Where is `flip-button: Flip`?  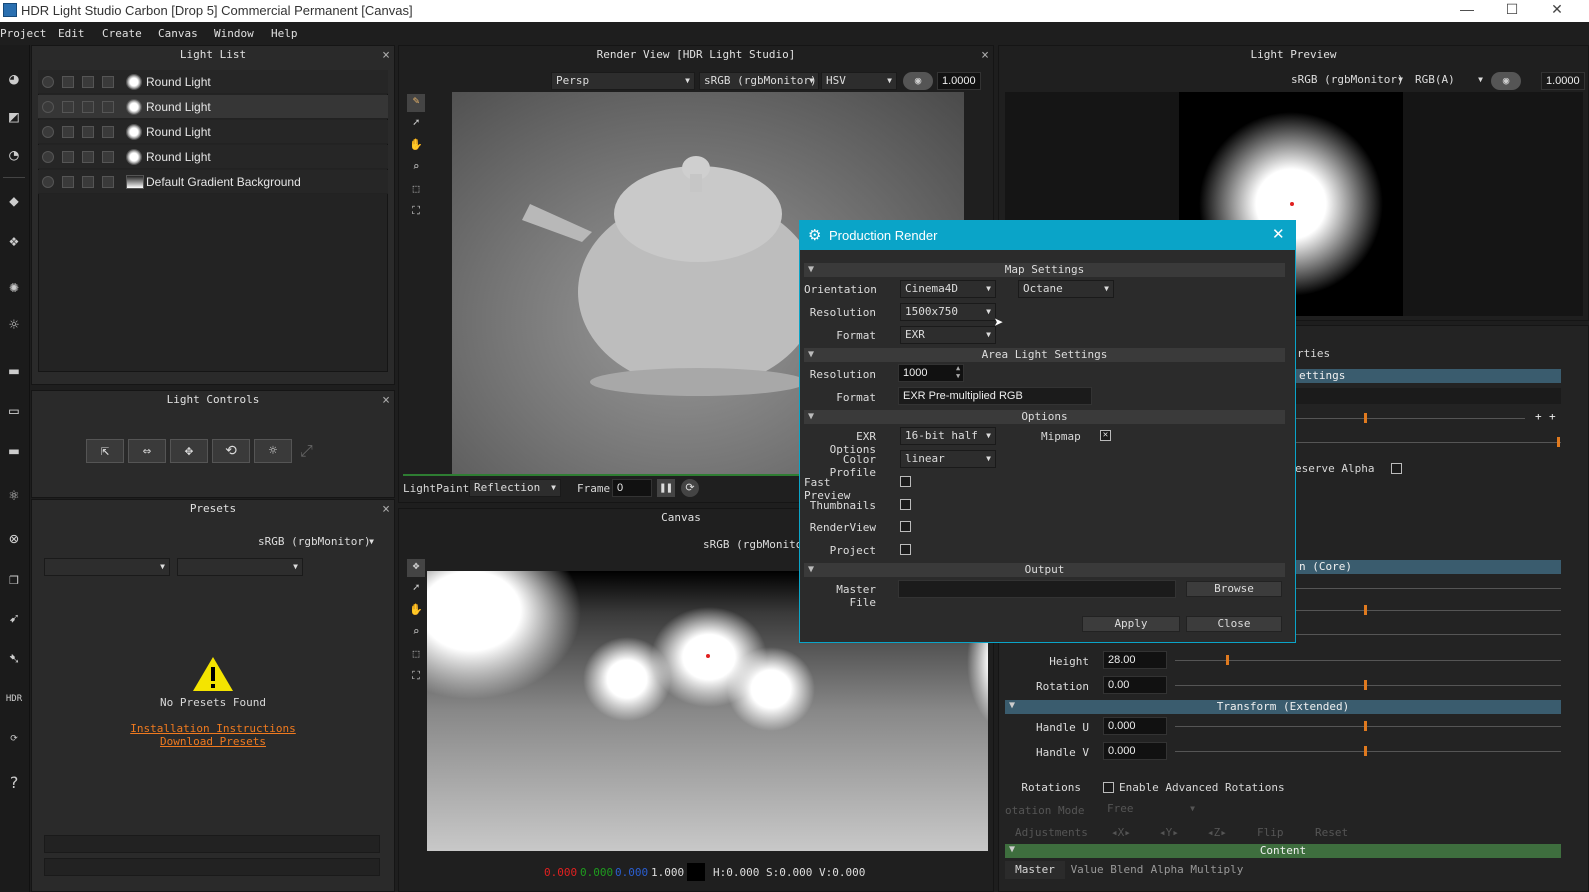 flip-button: Flip is located at coordinates (1270, 832).